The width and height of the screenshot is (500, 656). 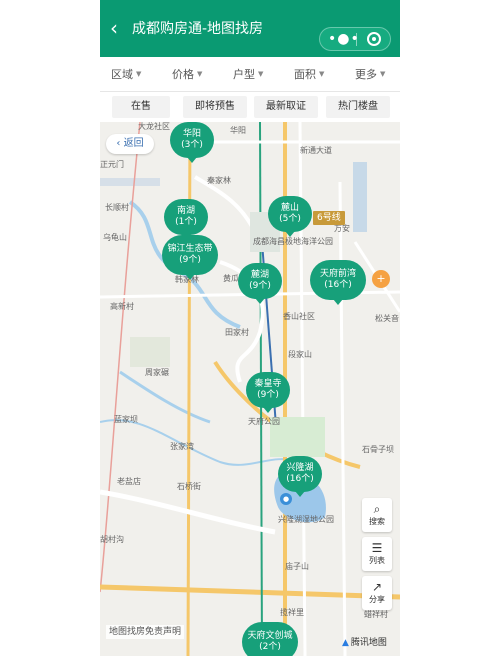 I want to click on map-place-label: 石桥街, so click(x=189, y=486).